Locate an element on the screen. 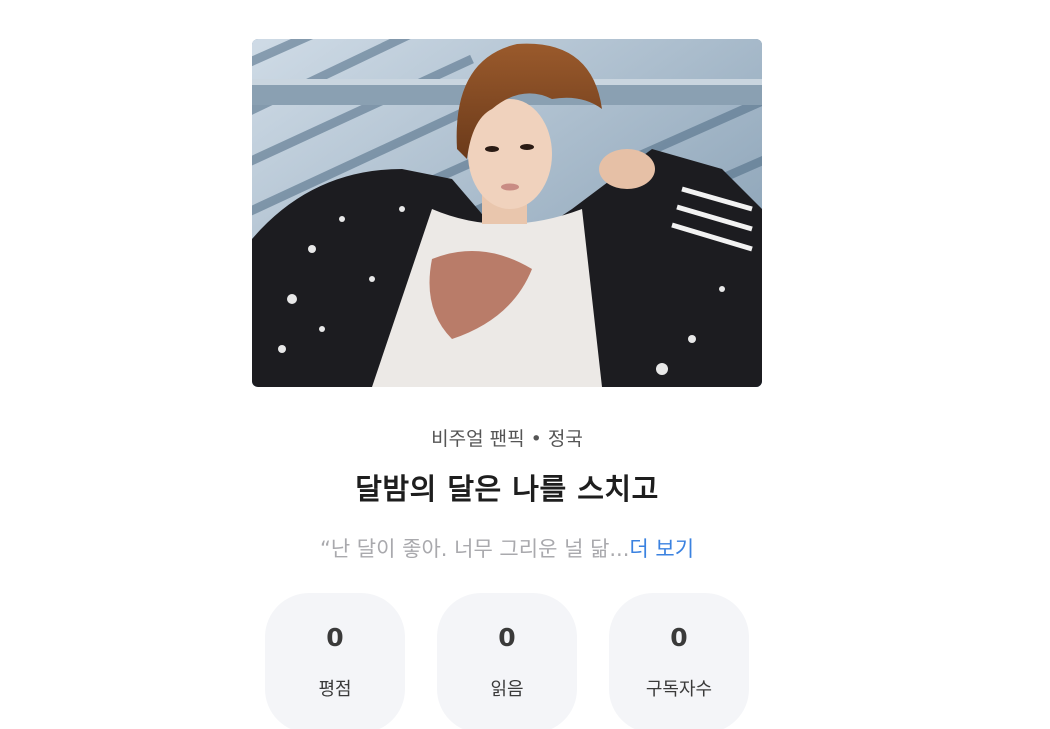  character-label: 정국 is located at coordinates (565, 439).